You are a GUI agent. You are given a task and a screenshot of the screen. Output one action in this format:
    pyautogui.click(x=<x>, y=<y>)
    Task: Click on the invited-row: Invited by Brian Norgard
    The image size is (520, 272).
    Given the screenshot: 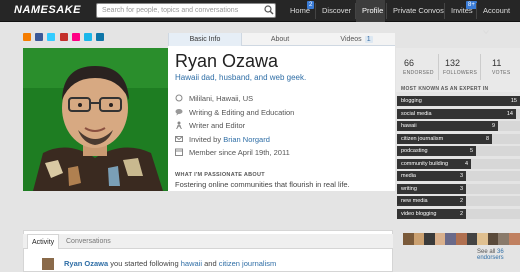 What is the action you would take?
    pyautogui.click(x=222, y=139)
    